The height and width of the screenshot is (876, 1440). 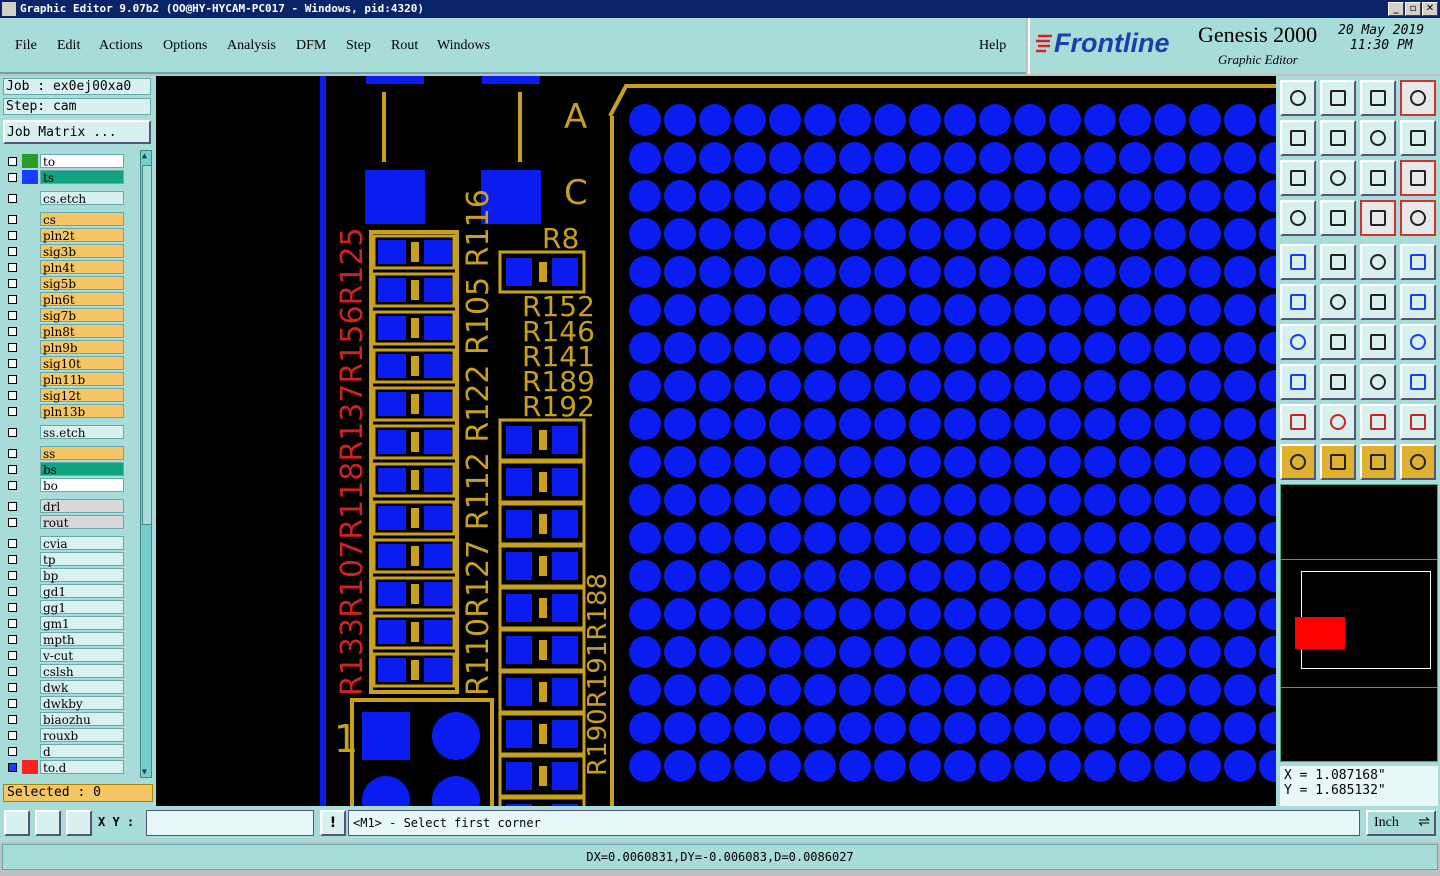 What do you see at coordinates (65, 432) in the screenshot?
I see `layer-row-ss.etch: ss.etch` at bounding box center [65, 432].